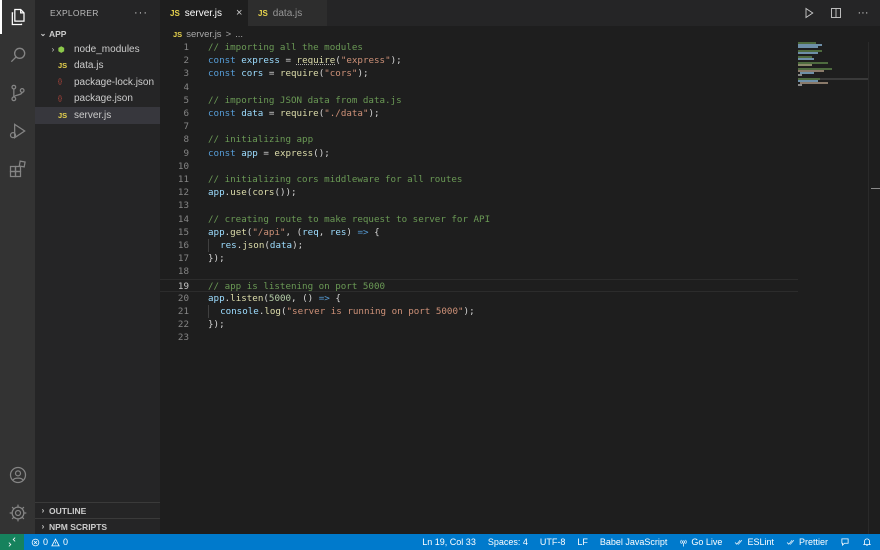  What do you see at coordinates (479, 60) in the screenshot?
I see `code-line: 2 const express = require("express");` at bounding box center [479, 60].